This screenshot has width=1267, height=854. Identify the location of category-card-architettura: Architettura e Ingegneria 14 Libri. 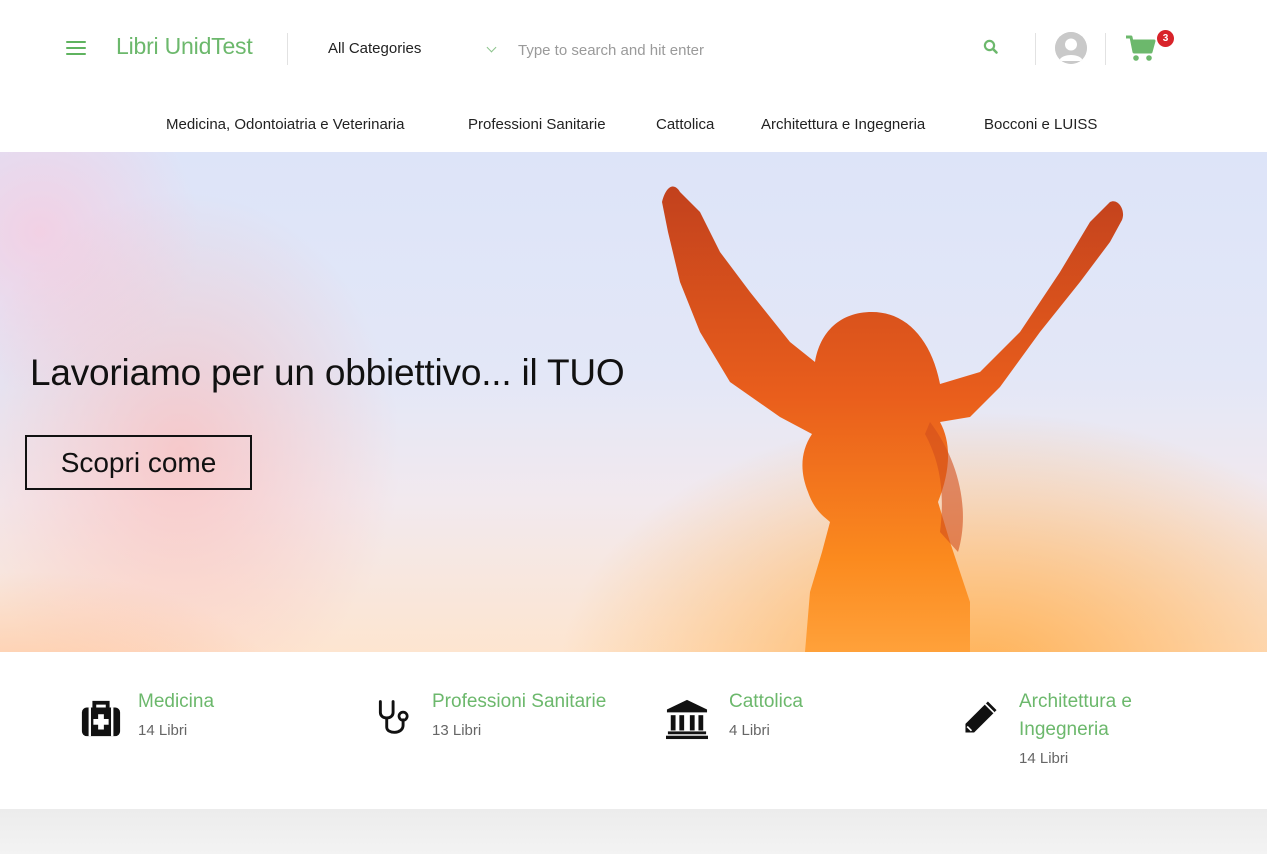
(1072, 733).